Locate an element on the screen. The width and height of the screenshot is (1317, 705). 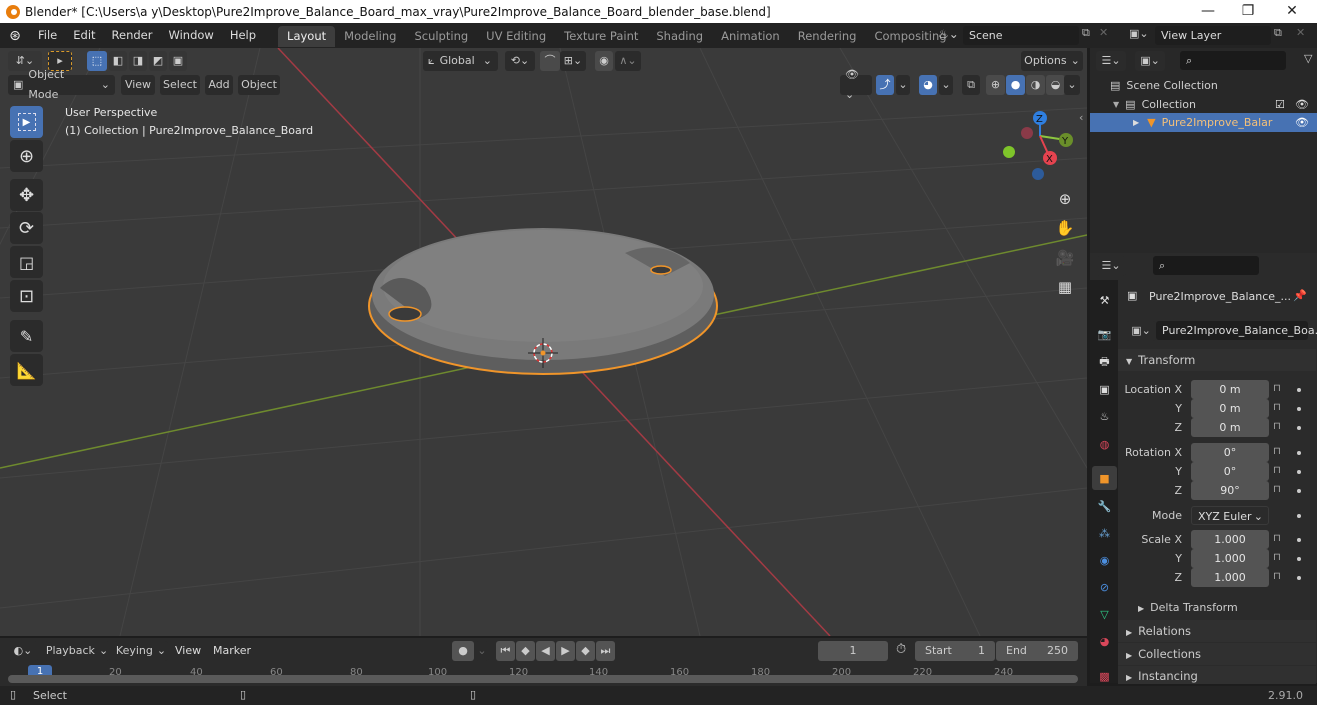
shading-mode-group: ⊕ ● ◑ ◒ is located at coordinates (1025, 85).